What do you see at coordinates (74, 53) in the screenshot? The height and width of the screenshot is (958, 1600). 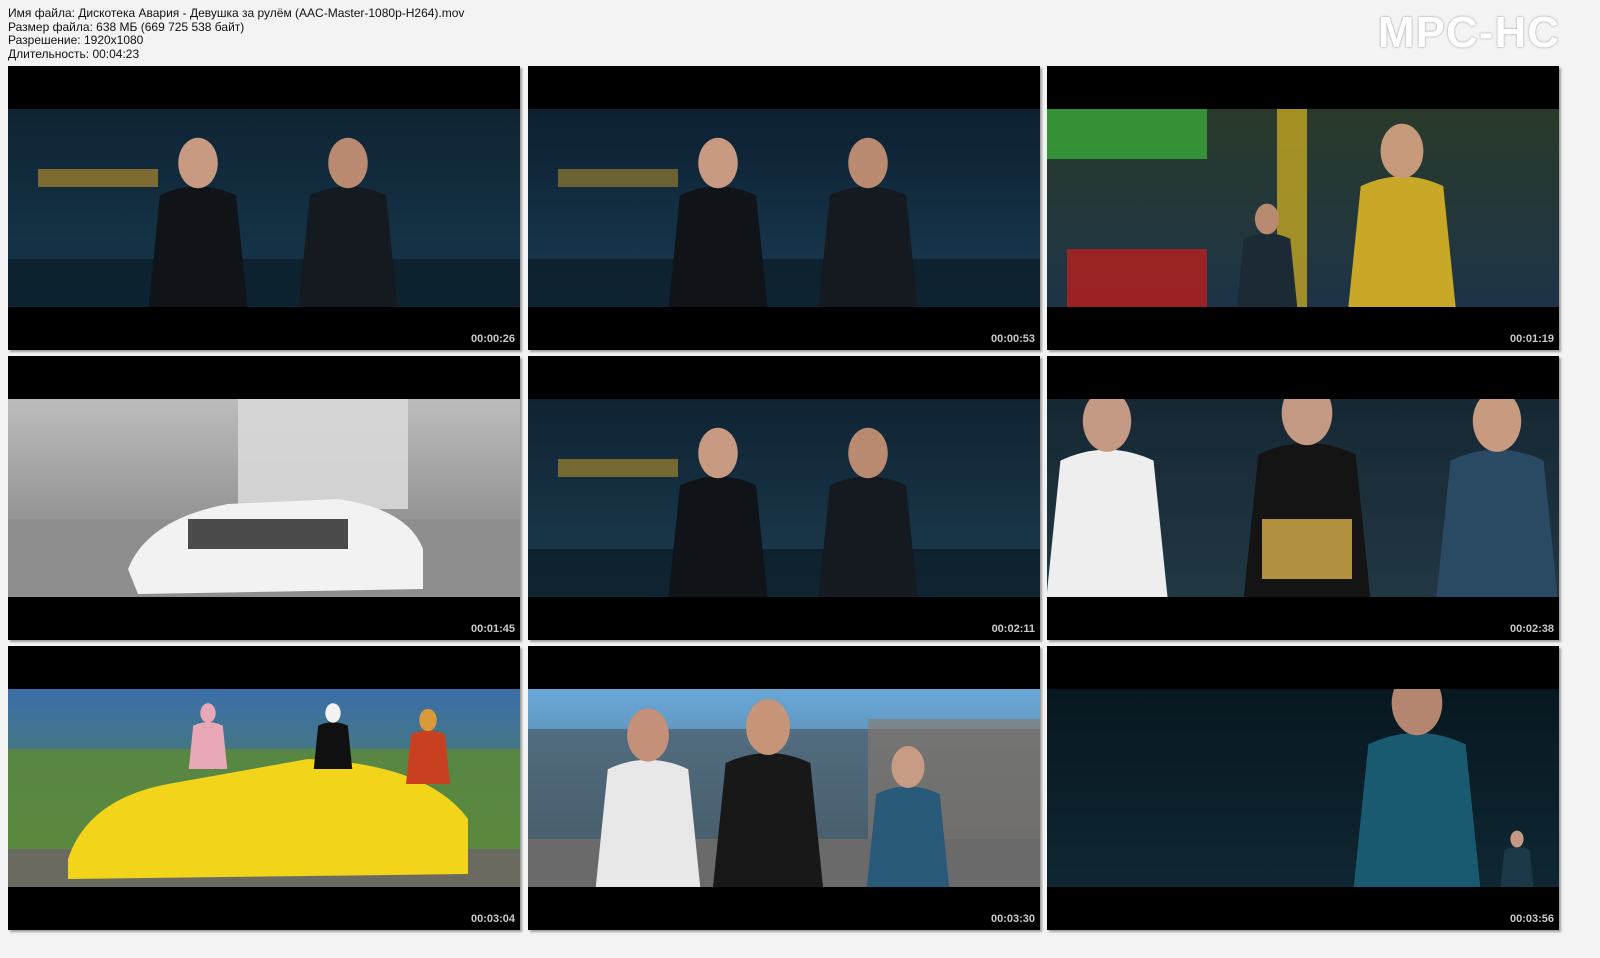 I see `duration-line: Длительность: 00:04:23` at bounding box center [74, 53].